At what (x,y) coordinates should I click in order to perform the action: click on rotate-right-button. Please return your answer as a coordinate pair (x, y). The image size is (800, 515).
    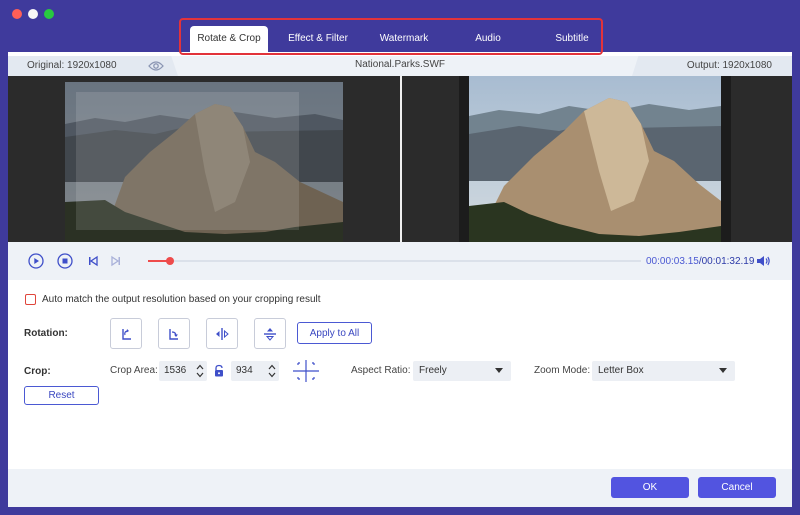
    Looking at the image, I should click on (174, 333).